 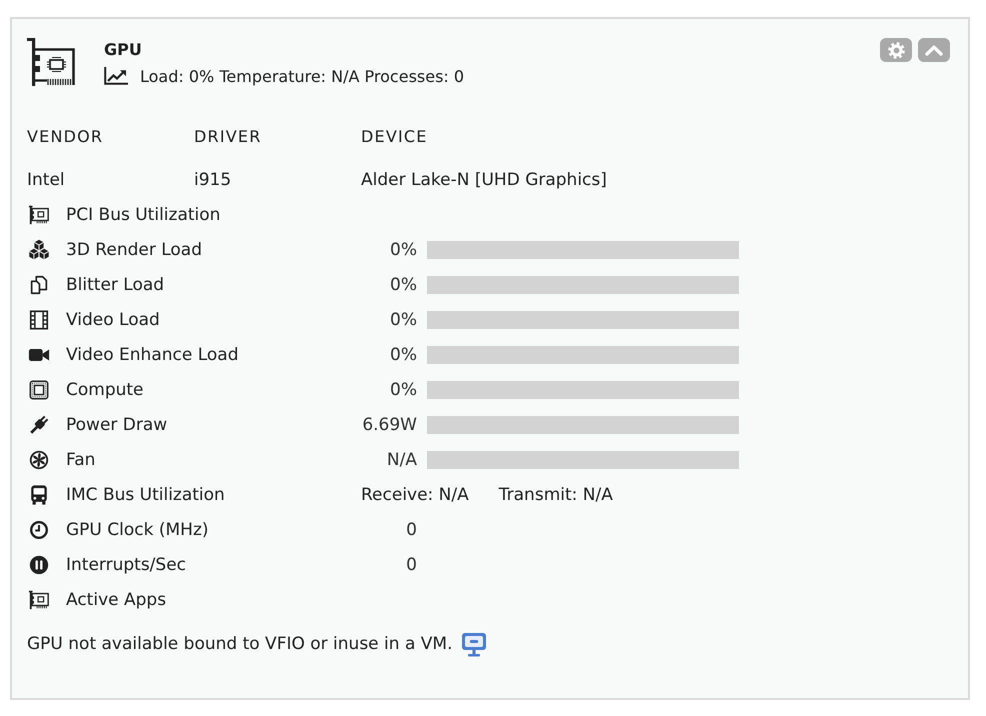 What do you see at coordinates (117, 600) in the screenshot?
I see `metric-label: Active Apps` at bounding box center [117, 600].